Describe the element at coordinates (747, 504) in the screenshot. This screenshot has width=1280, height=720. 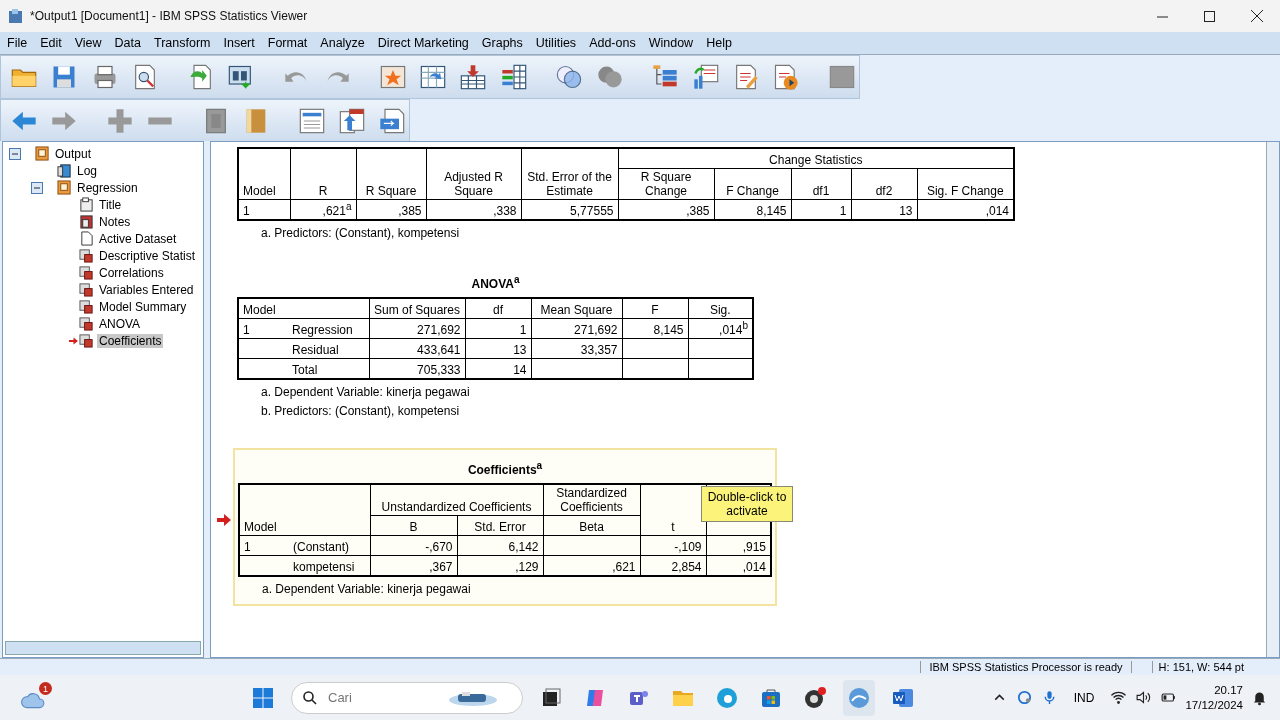
I see `tooltip: Double-click to activate` at that location.